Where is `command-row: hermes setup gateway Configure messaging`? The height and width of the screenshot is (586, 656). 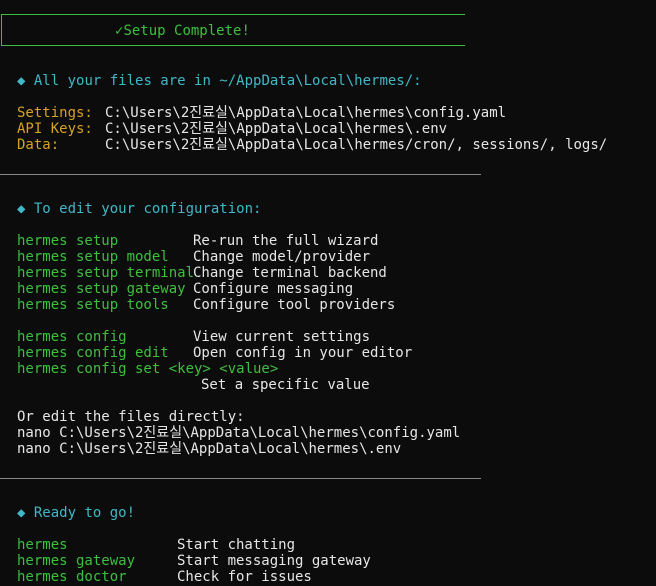
command-row: hermes setup gateway Configure messaging is located at coordinates (185, 289).